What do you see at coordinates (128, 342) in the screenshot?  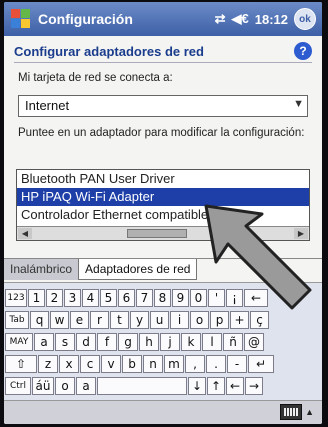 I see `keyboard-key: g` at bounding box center [128, 342].